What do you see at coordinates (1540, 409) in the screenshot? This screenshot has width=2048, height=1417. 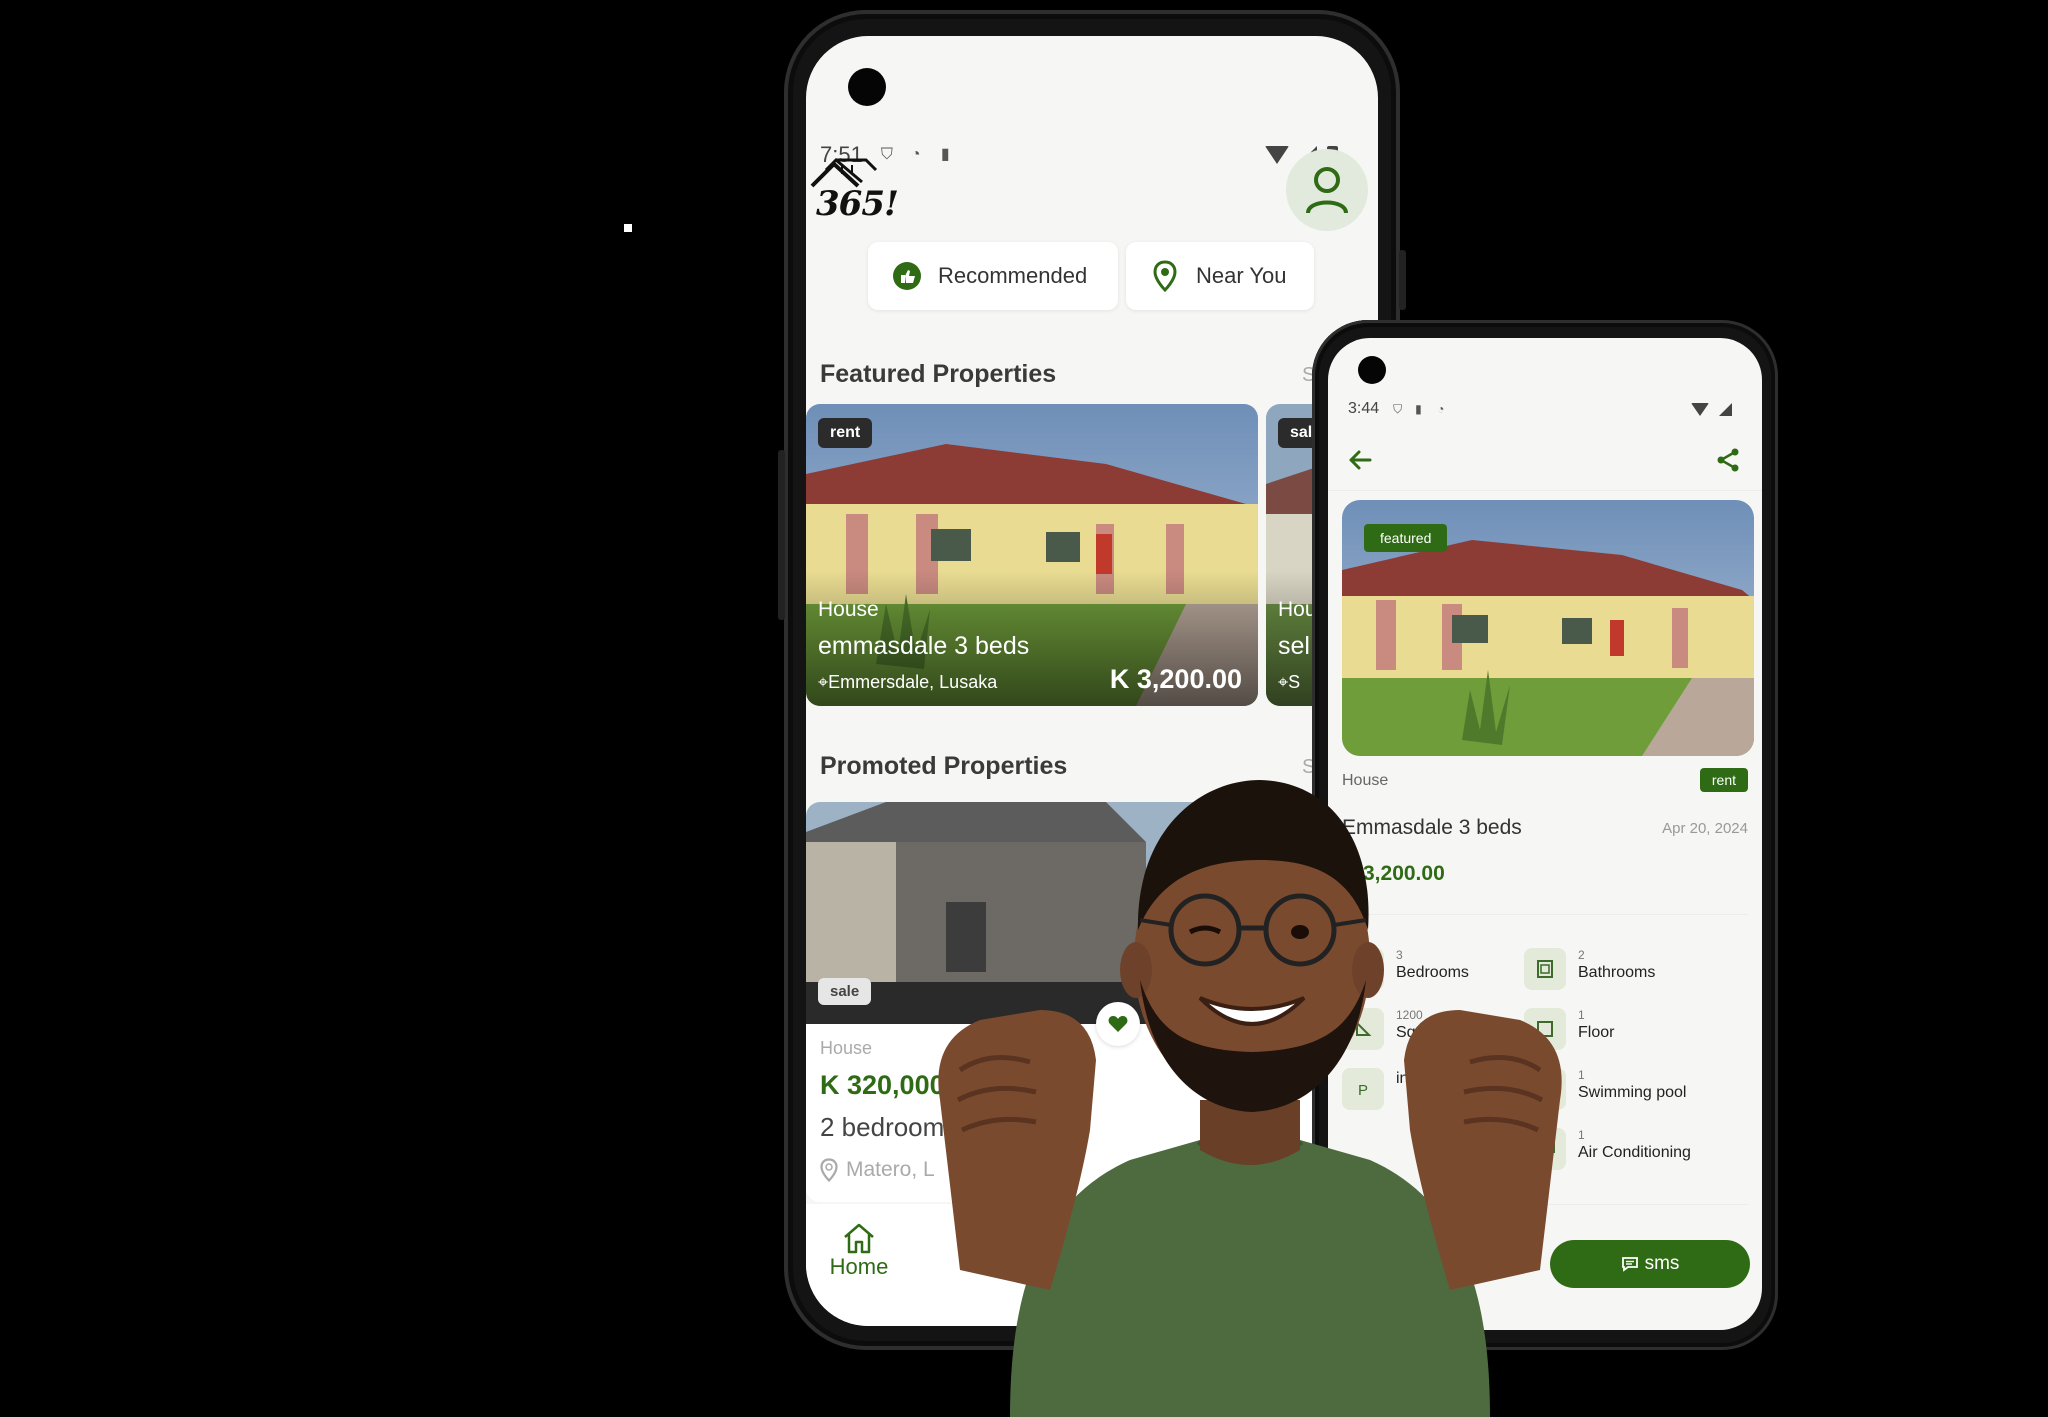 I see `status-bar: 3:44 ⛉ ▮ ◔` at bounding box center [1540, 409].